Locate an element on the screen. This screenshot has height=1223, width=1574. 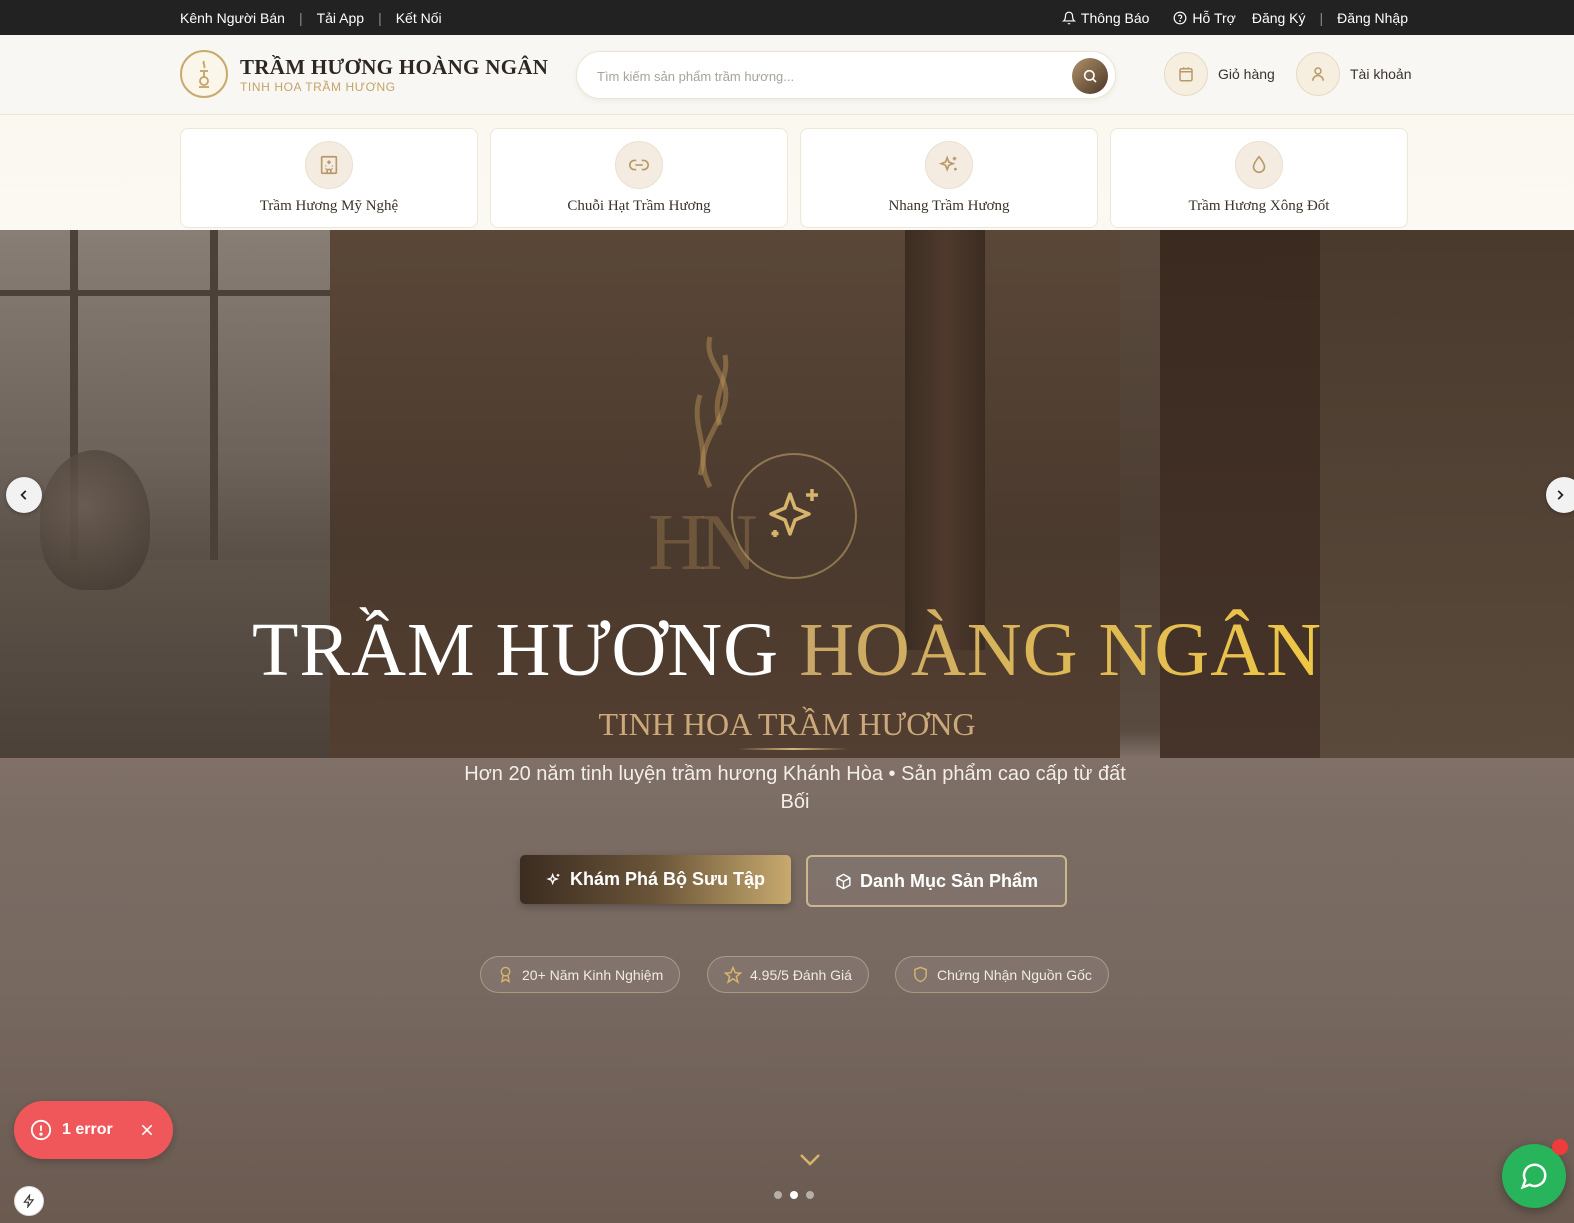
cart-label: Giỏ hàng is located at coordinates (1246, 74).